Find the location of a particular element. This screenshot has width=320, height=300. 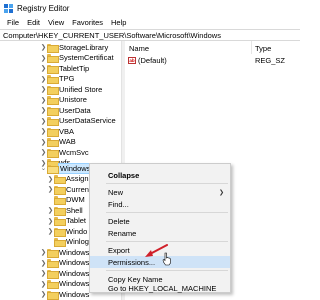

menu-item-label: Rename is located at coordinates (122, 233).